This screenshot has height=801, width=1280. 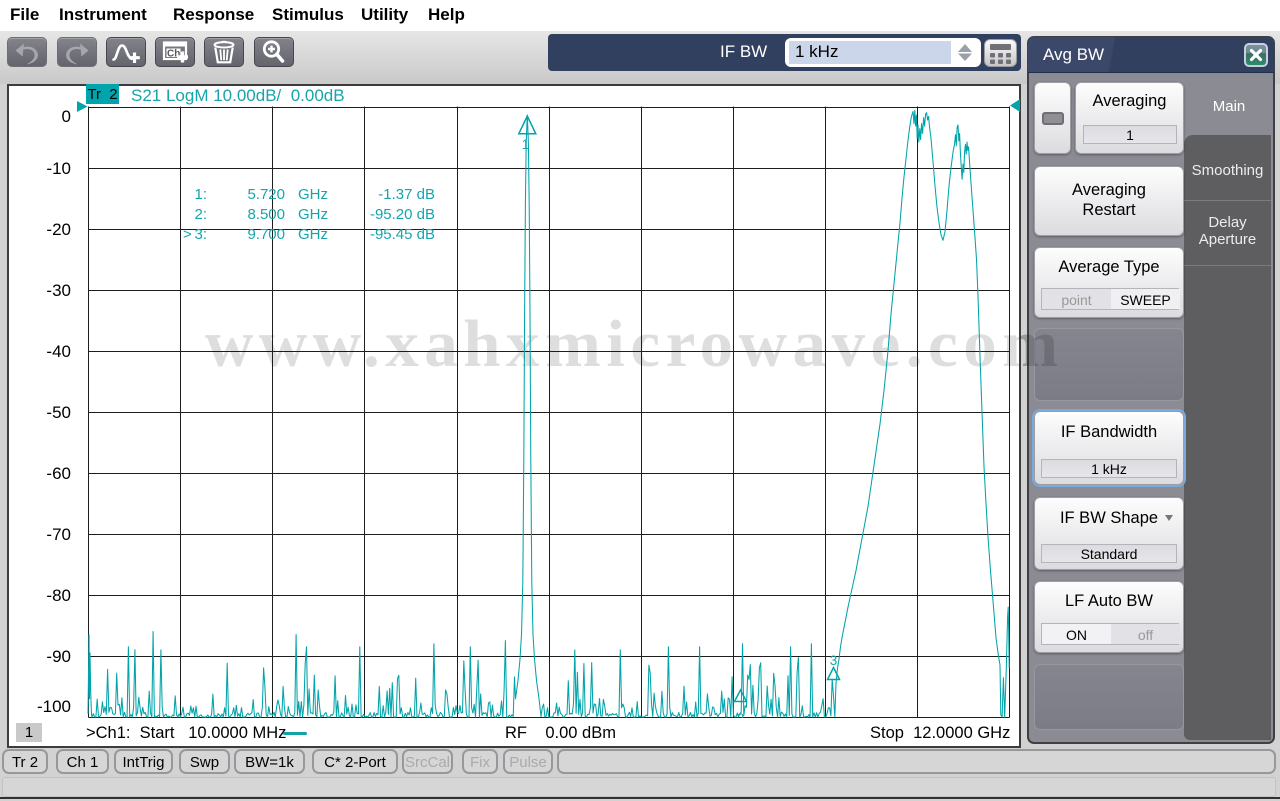 I want to click on svg-text: 3, so click(x=834, y=660).